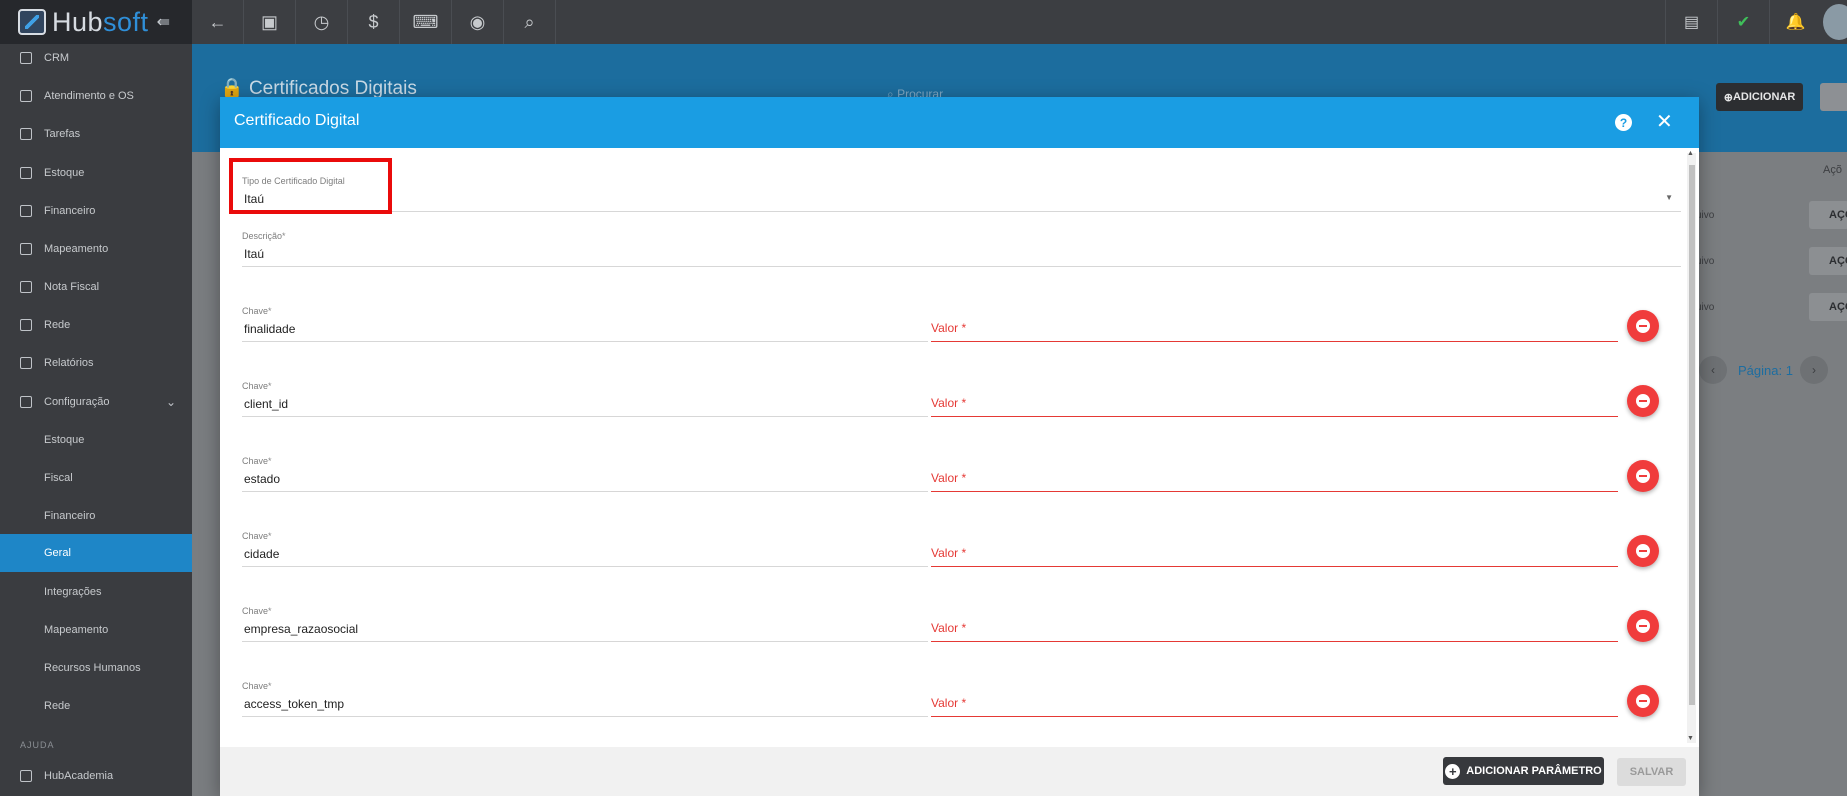 The image size is (1847, 796). Describe the element at coordinates (96, 478) in the screenshot. I see `sidebar-subitem-fiscal: Fiscal` at that location.